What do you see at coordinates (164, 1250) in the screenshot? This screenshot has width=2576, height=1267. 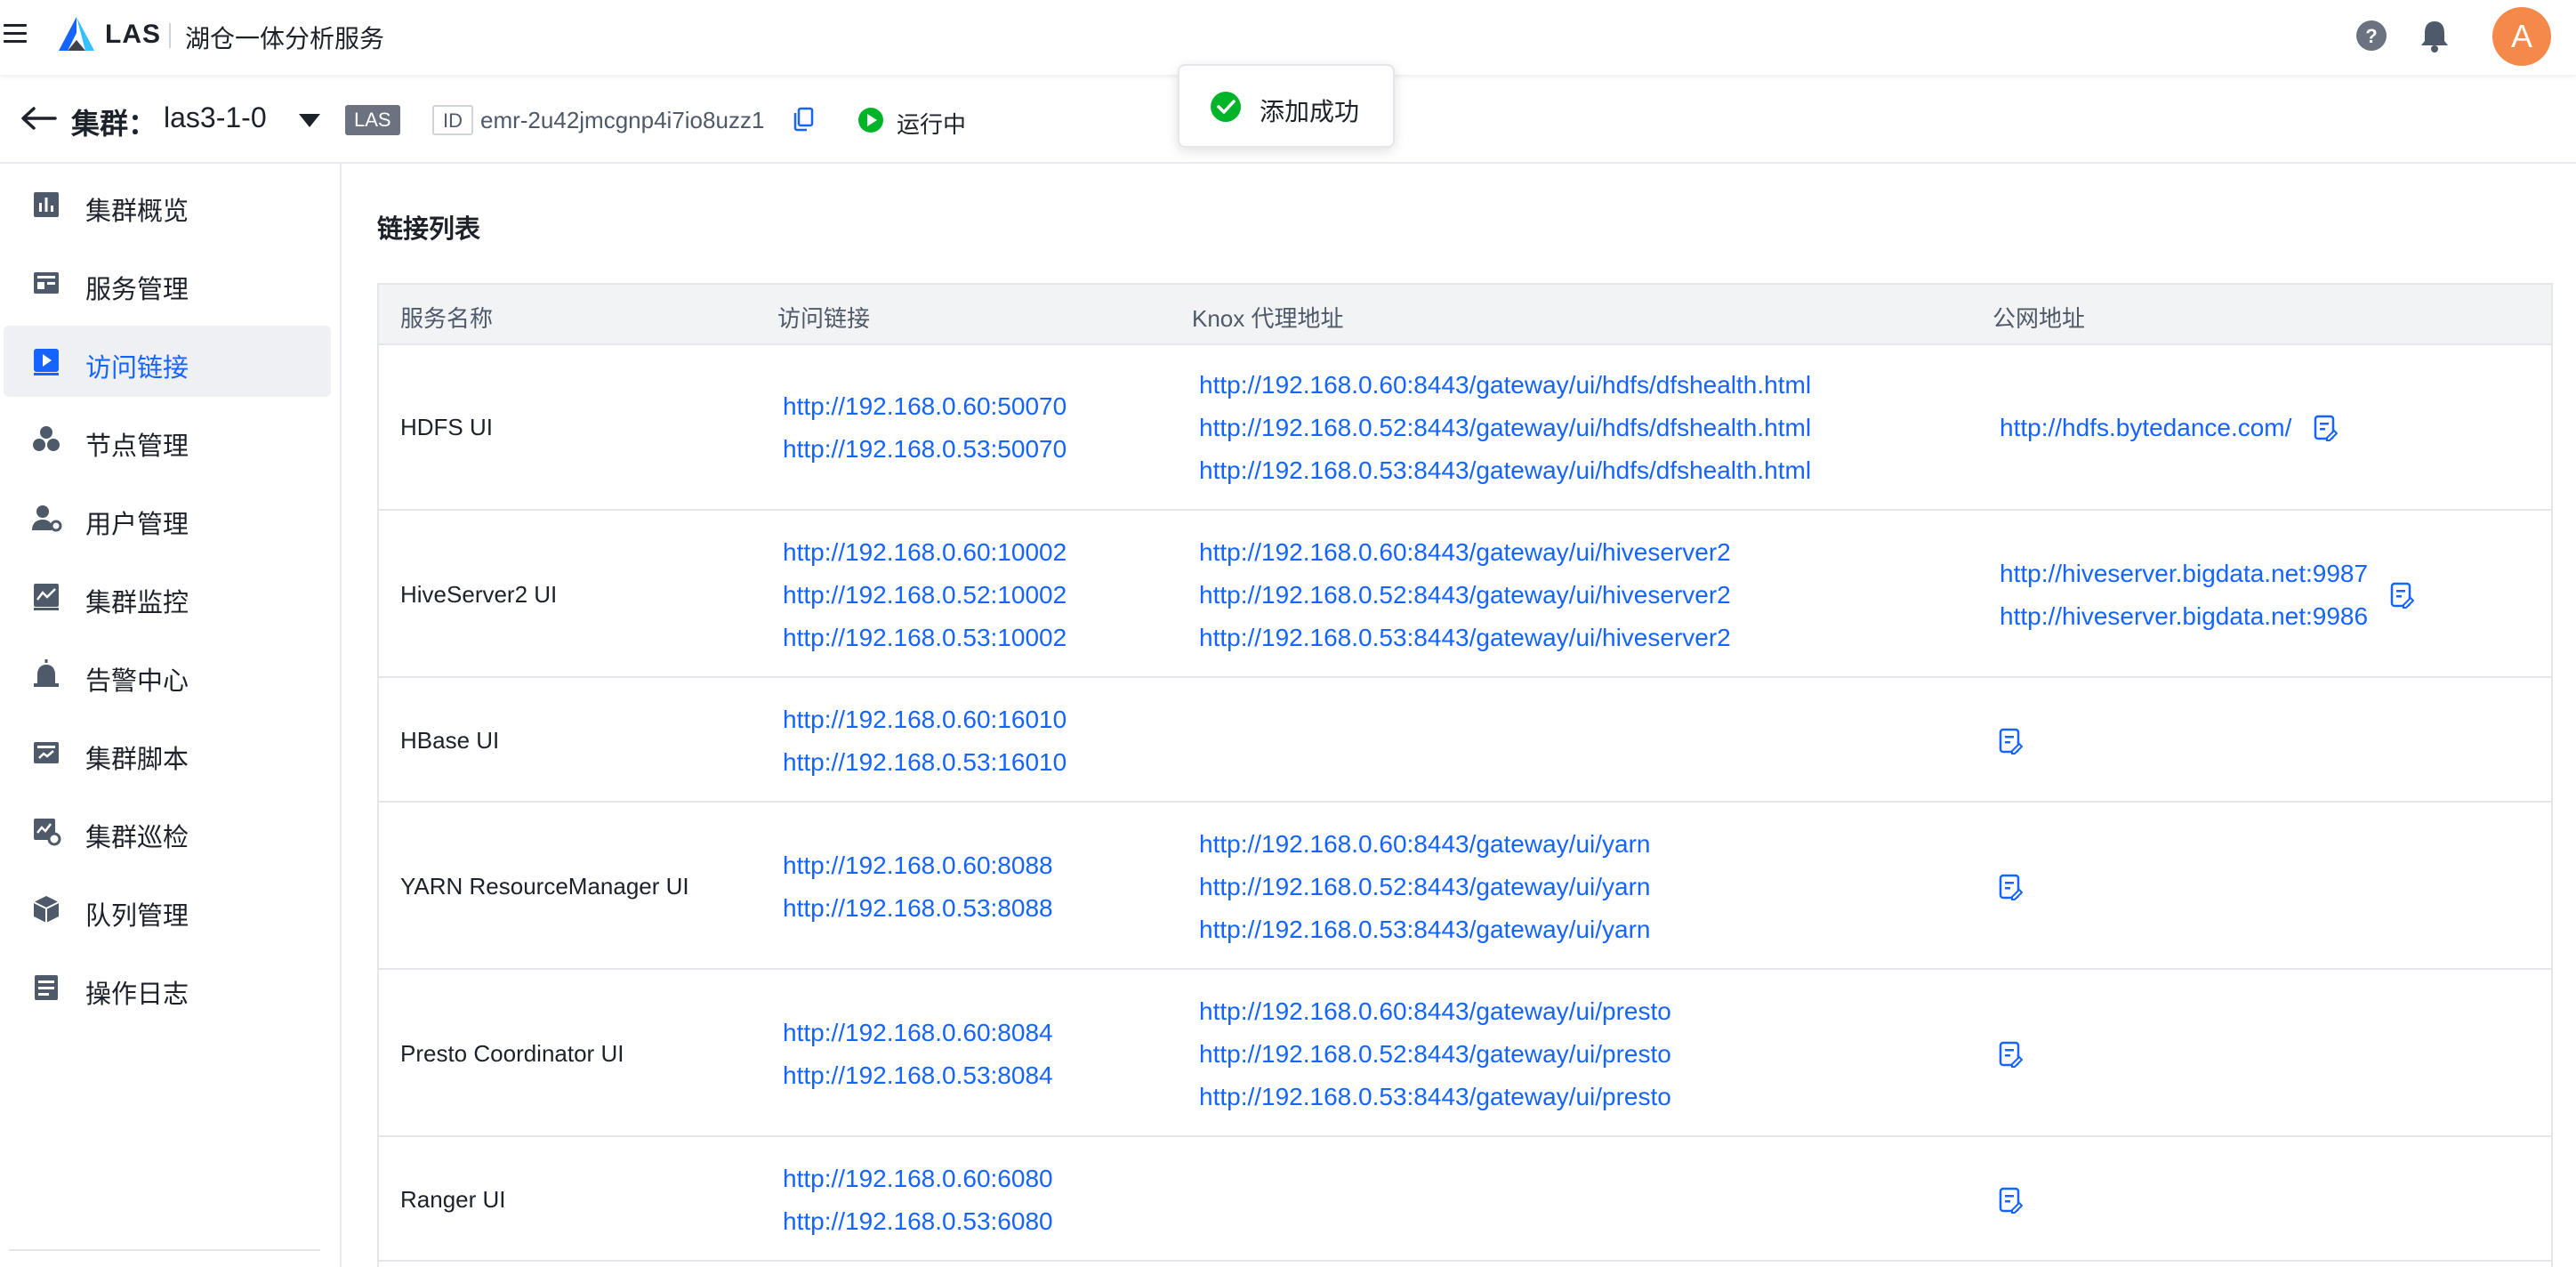 I see `sidebar-divider` at bounding box center [164, 1250].